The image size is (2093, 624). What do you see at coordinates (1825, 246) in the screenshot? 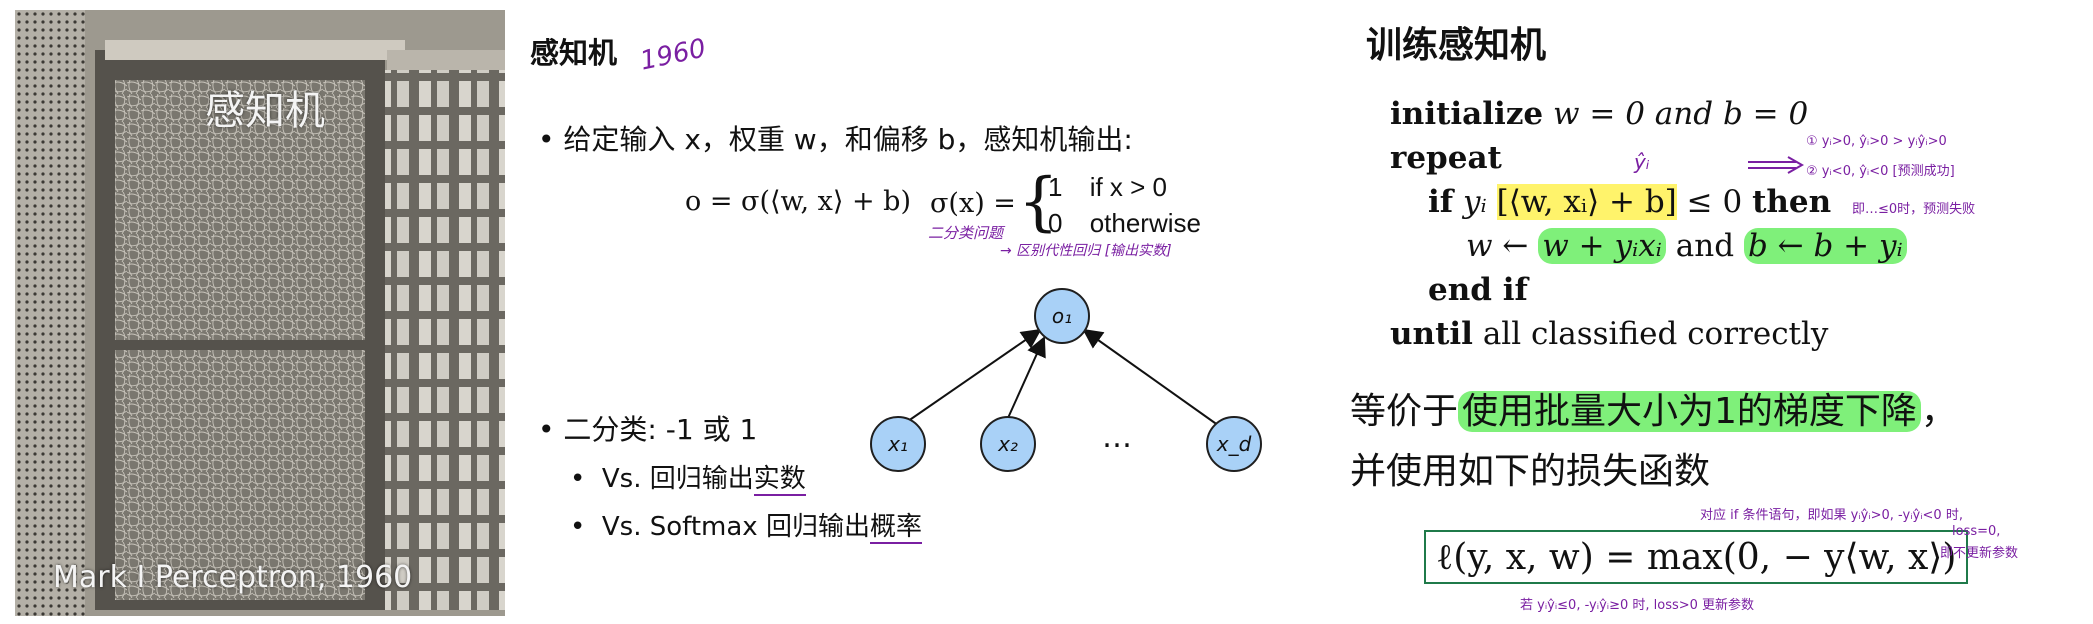
I see `b-update-highlight: b ← b + yᵢ` at bounding box center [1825, 246].